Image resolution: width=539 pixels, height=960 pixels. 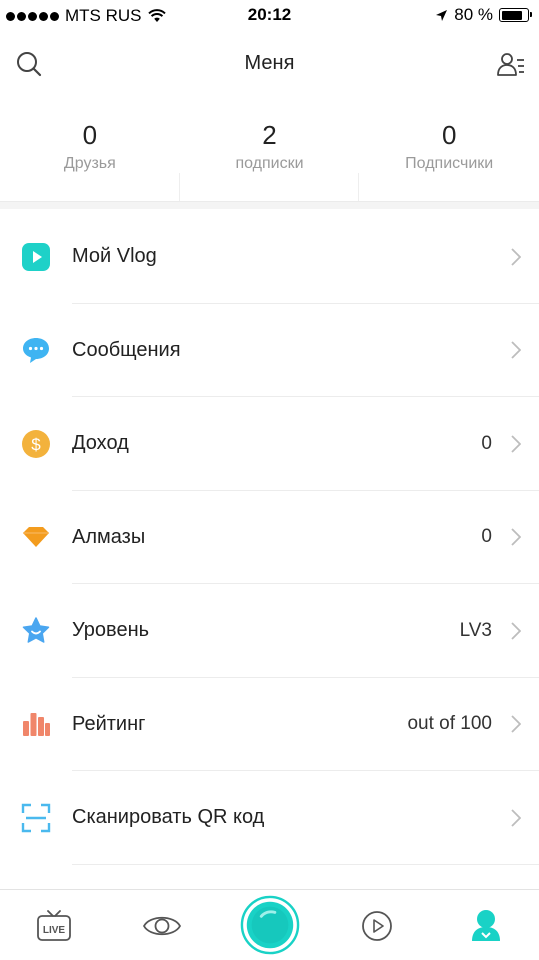 I want to click on contacts-button, so click(x=511, y=64).